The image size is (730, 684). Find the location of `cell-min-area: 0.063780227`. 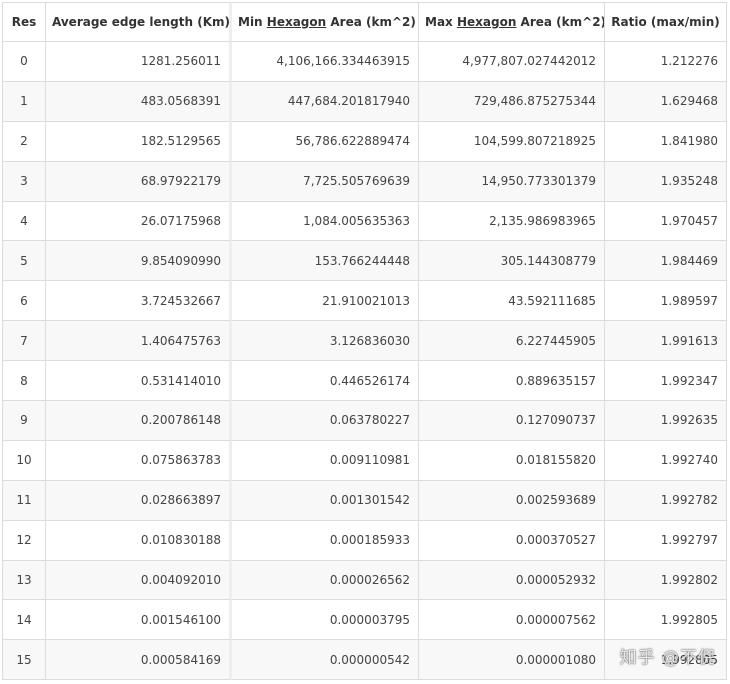

cell-min-area: 0.063780227 is located at coordinates (325, 421).